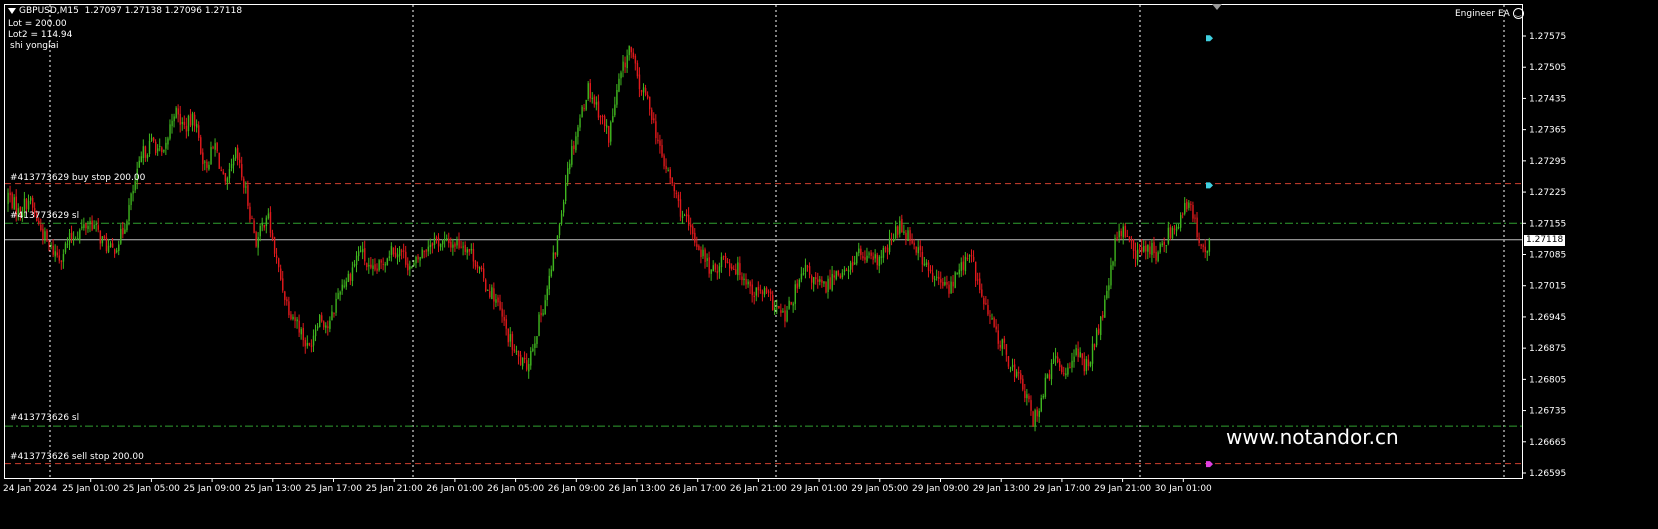 The image size is (1658, 529). What do you see at coordinates (77, 457) in the screenshot?
I see `order-label-sell-stop: #413773626 sell stop 200.00` at bounding box center [77, 457].